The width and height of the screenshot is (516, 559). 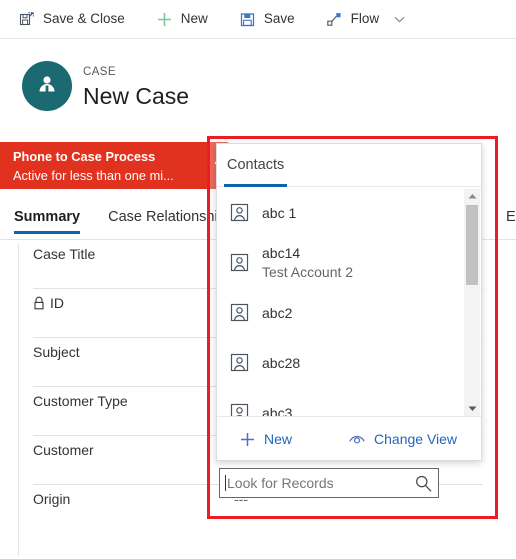 I want to click on scroll-down-arrow-icon, so click(x=472, y=408).